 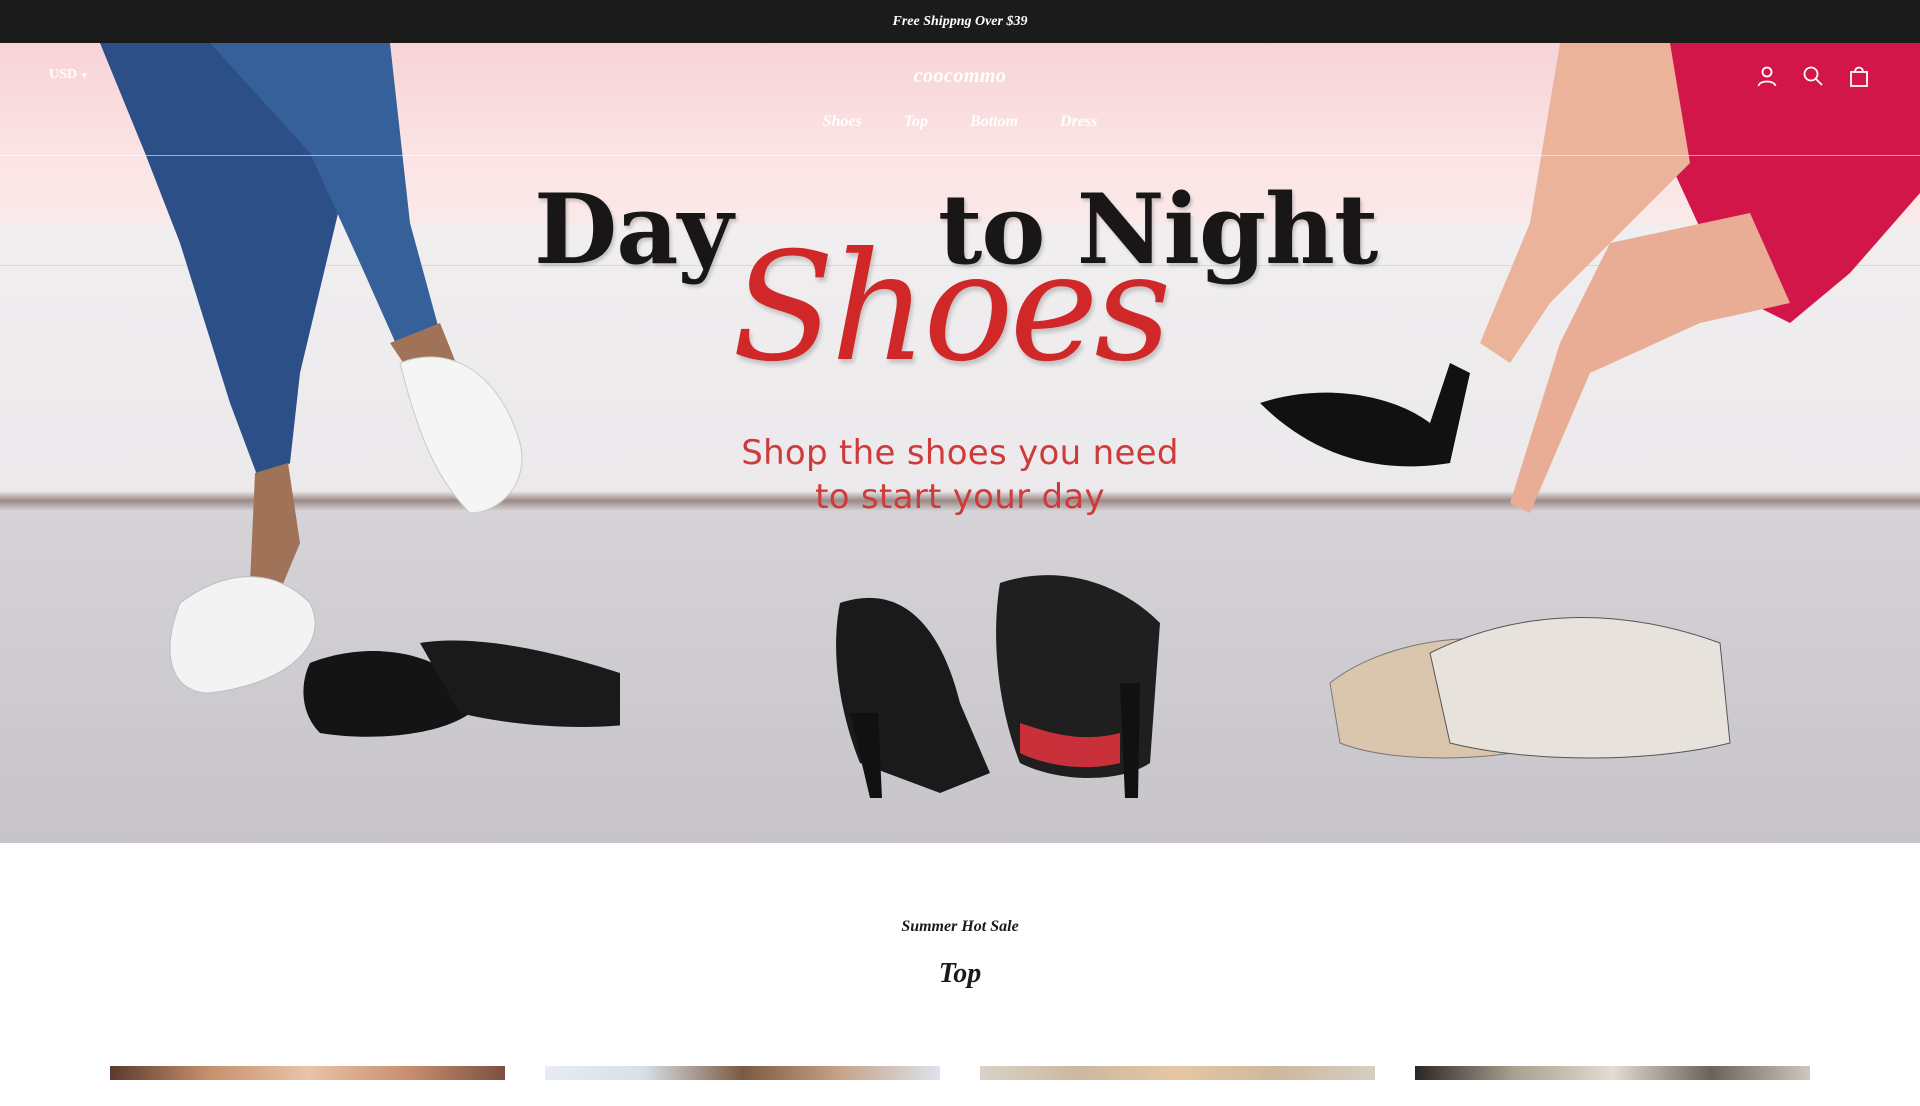 What do you see at coordinates (1078, 122) in the screenshot?
I see `nav-item-dress: Dress` at bounding box center [1078, 122].